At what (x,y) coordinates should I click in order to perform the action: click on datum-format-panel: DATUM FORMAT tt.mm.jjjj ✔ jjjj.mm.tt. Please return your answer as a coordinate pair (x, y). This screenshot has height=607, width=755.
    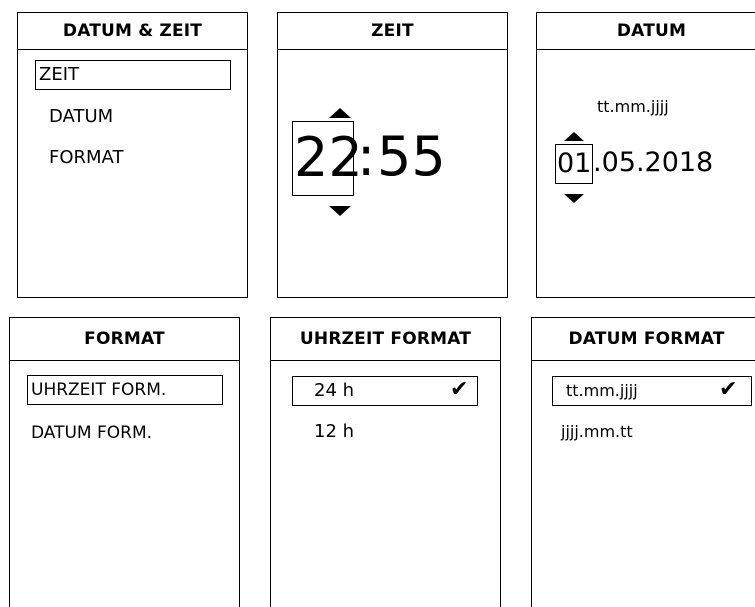
    Looking at the image, I should click on (643, 462).